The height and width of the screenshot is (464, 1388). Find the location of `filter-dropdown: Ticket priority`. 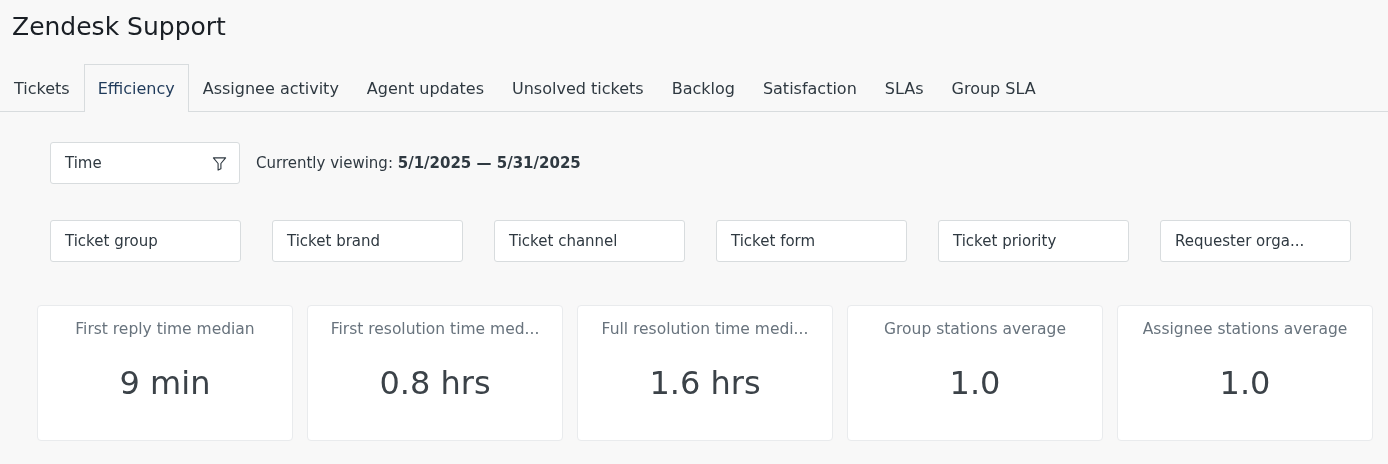

filter-dropdown: Ticket priority is located at coordinates (1033, 241).